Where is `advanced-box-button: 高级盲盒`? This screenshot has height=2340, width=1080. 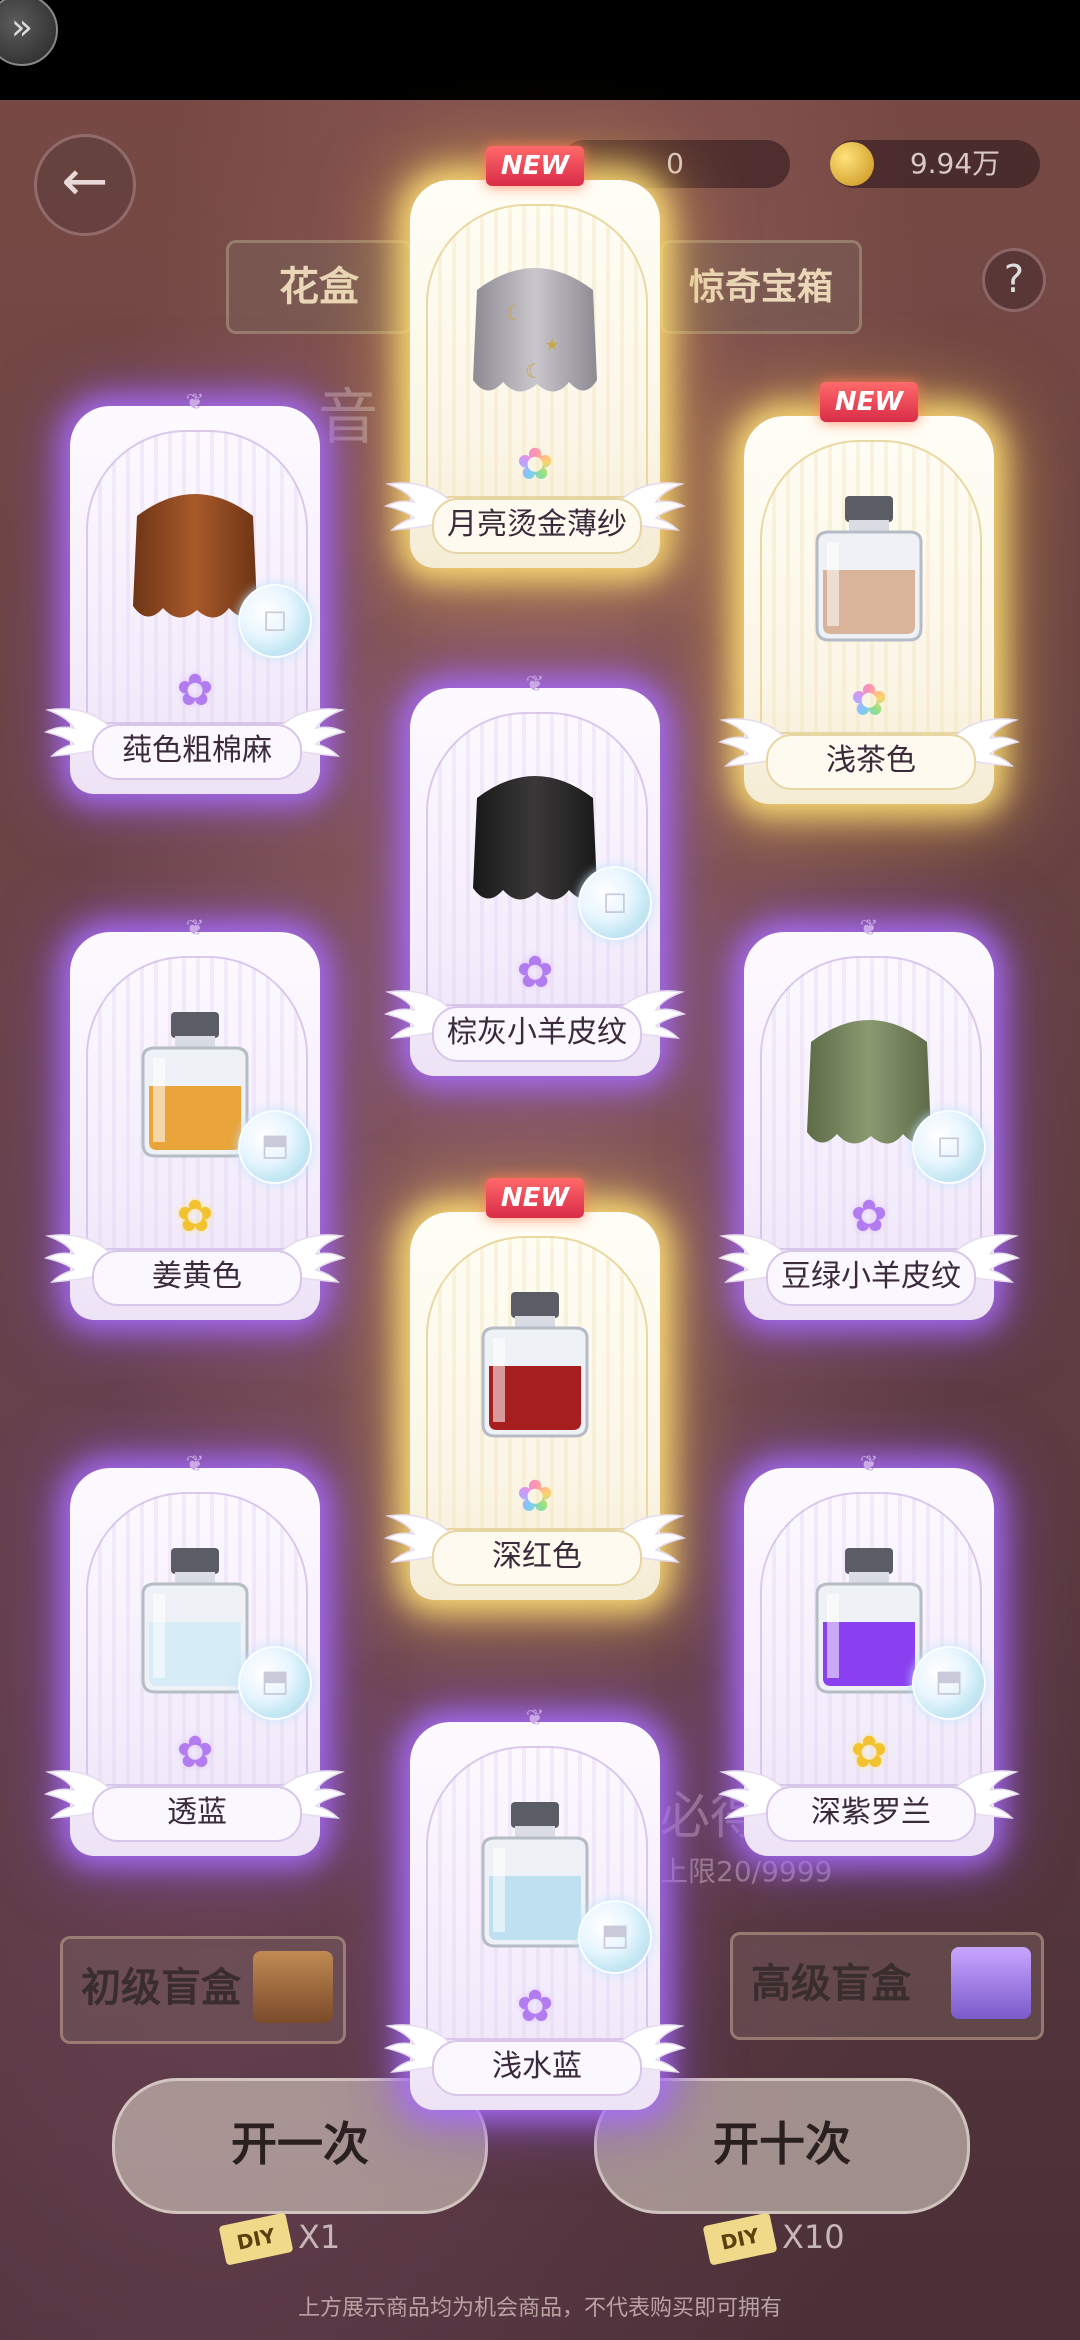
advanced-box-button: 高级盲盒 is located at coordinates (887, 1986).